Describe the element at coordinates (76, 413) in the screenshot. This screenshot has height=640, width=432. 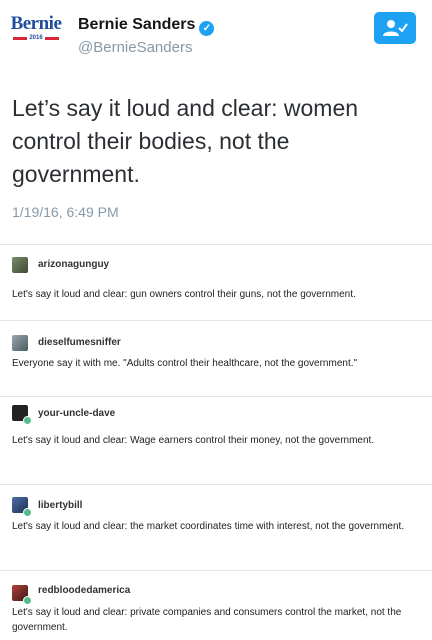
I see `reply-username: your-uncle-dave` at that location.